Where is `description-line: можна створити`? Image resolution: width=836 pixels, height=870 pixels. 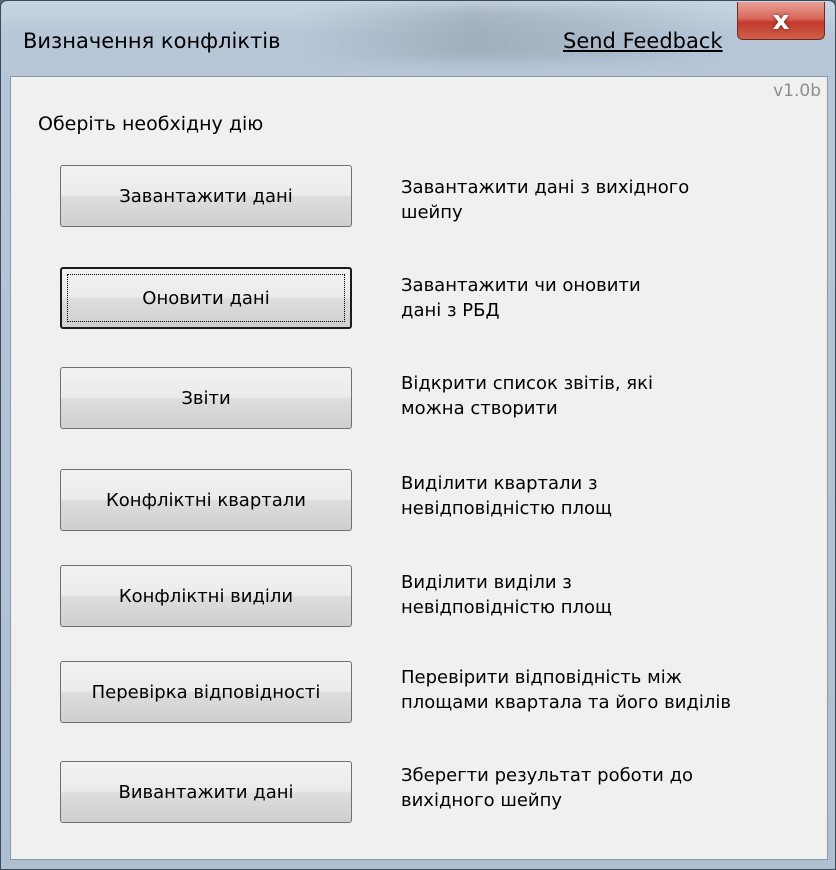
description-line: можна створити is located at coordinates (479, 408).